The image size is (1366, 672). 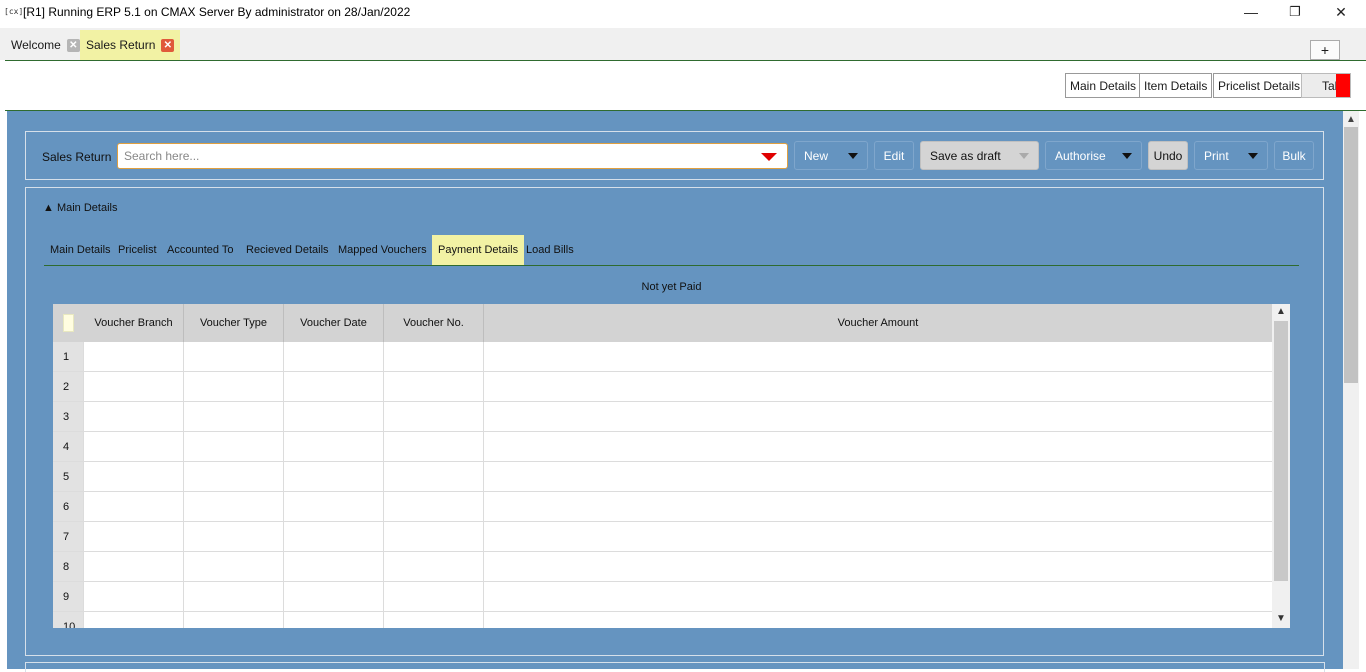 I want to click on undo-button: Undo, so click(x=1168, y=155).